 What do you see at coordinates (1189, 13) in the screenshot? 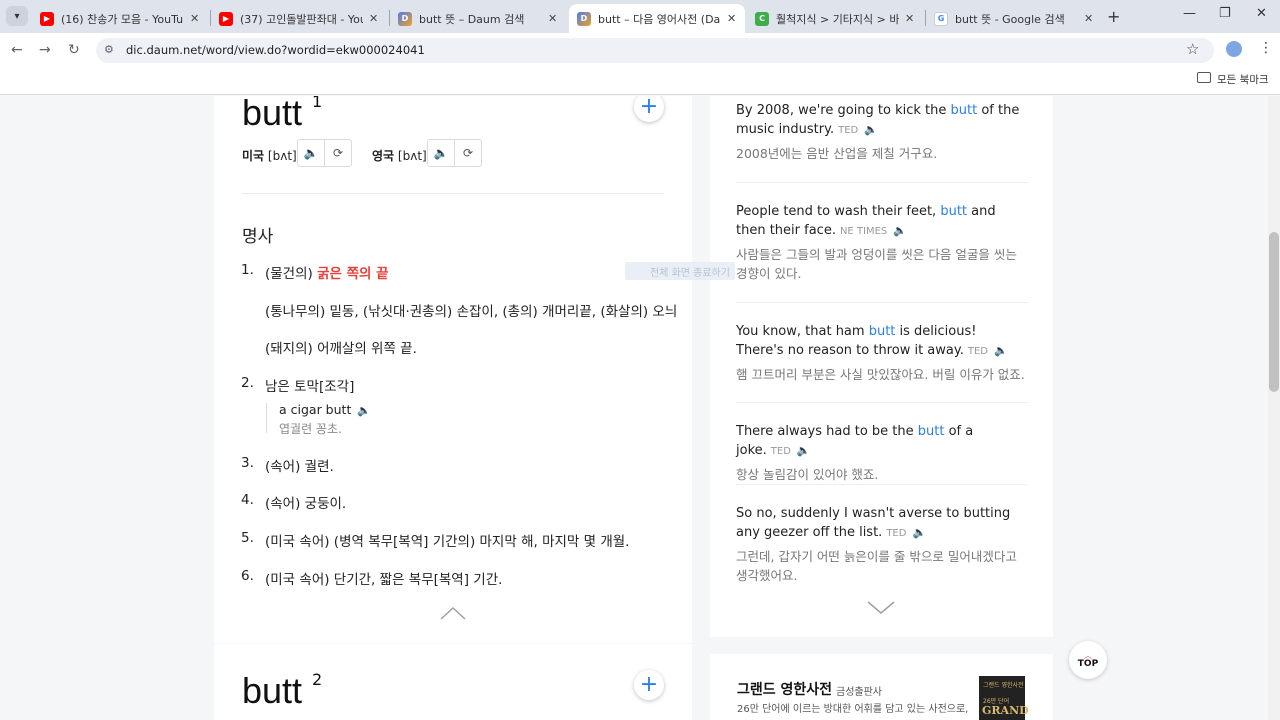
I see `minimize-icon: —` at bounding box center [1189, 13].